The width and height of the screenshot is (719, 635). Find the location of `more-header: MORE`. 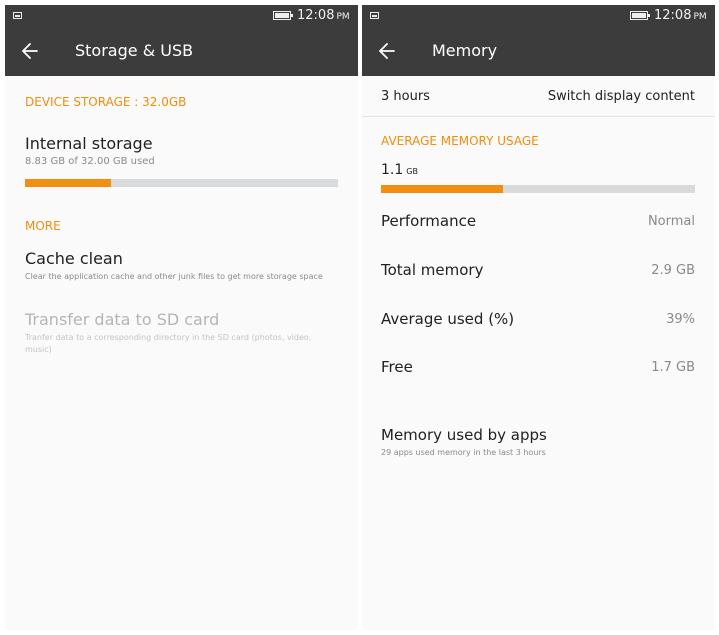

more-header: MORE is located at coordinates (43, 226).